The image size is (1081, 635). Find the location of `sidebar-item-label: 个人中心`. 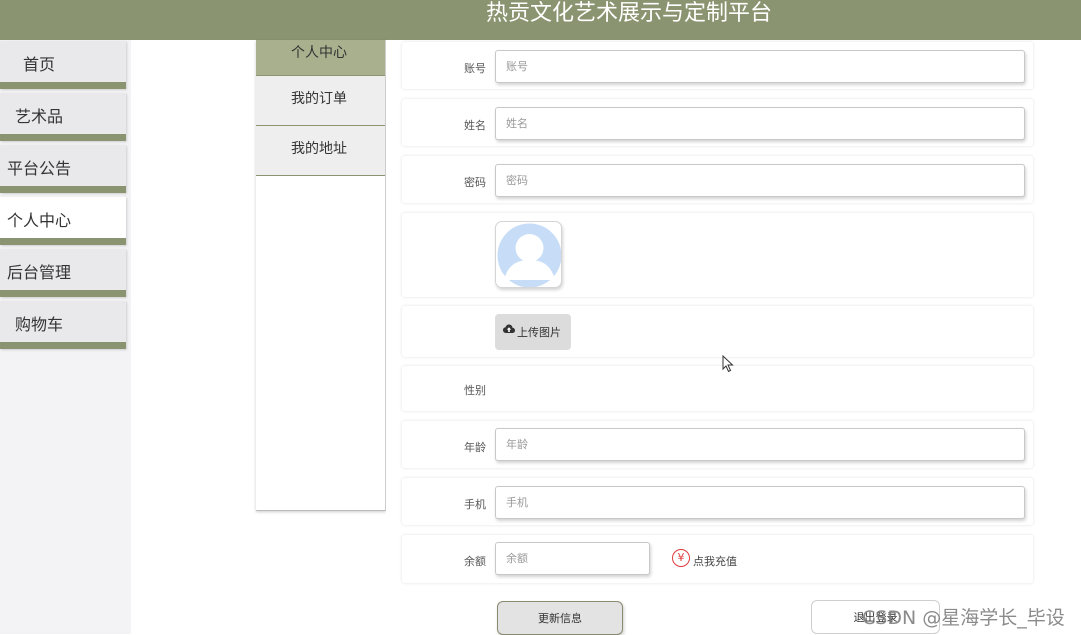

sidebar-item-label: 个人中心 is located at coordinates (39, 220).